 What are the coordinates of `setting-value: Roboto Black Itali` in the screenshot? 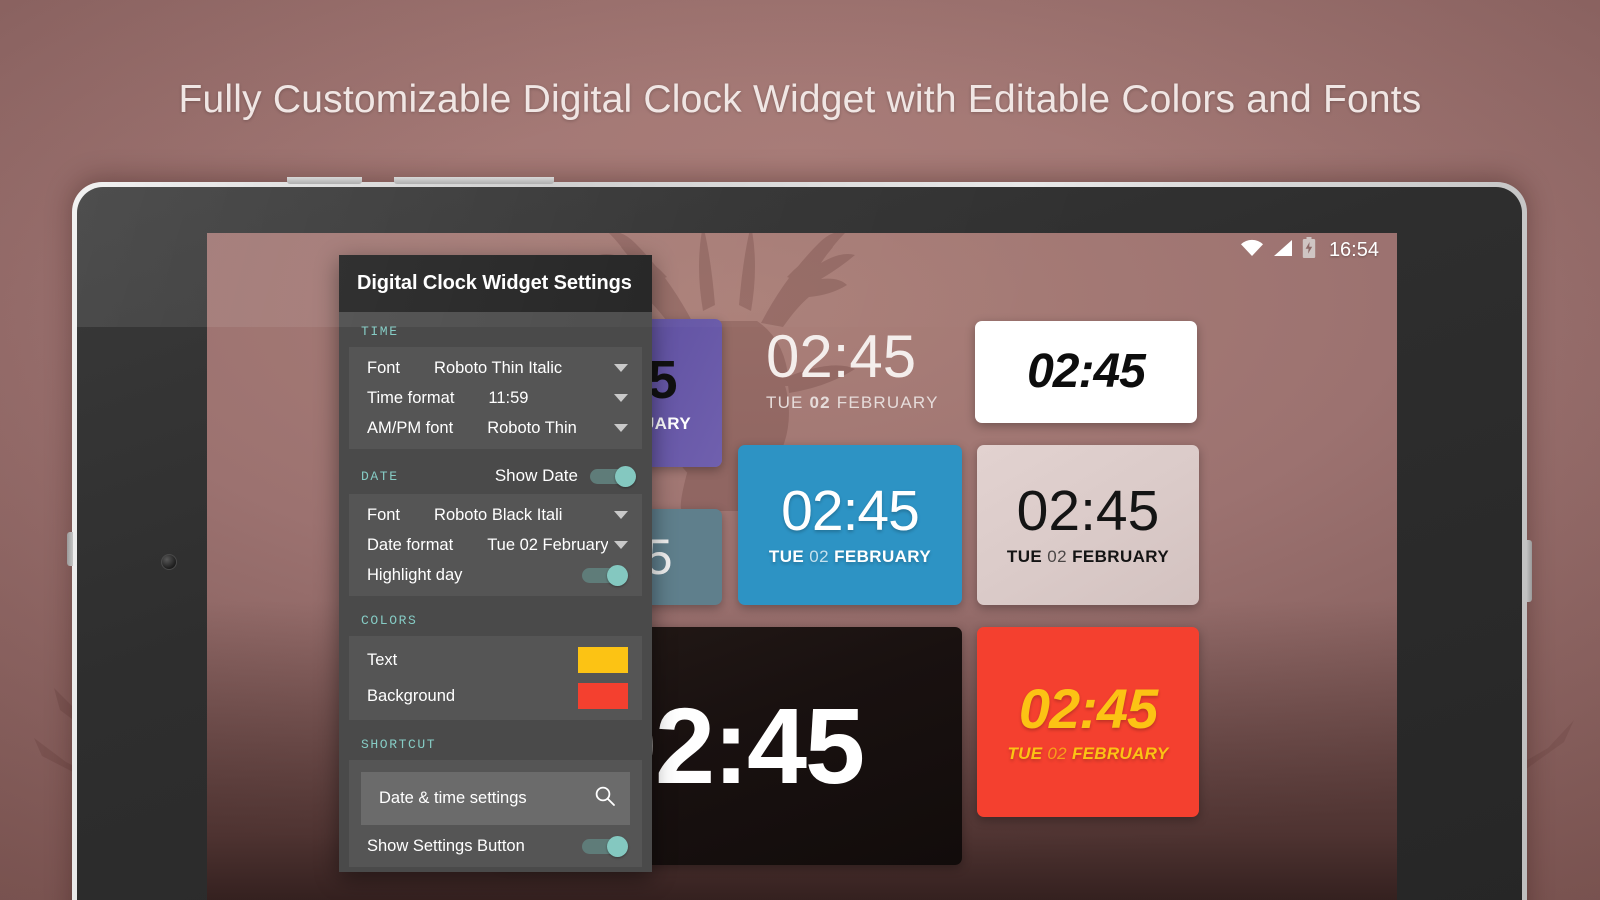 It's located at (498, 514).